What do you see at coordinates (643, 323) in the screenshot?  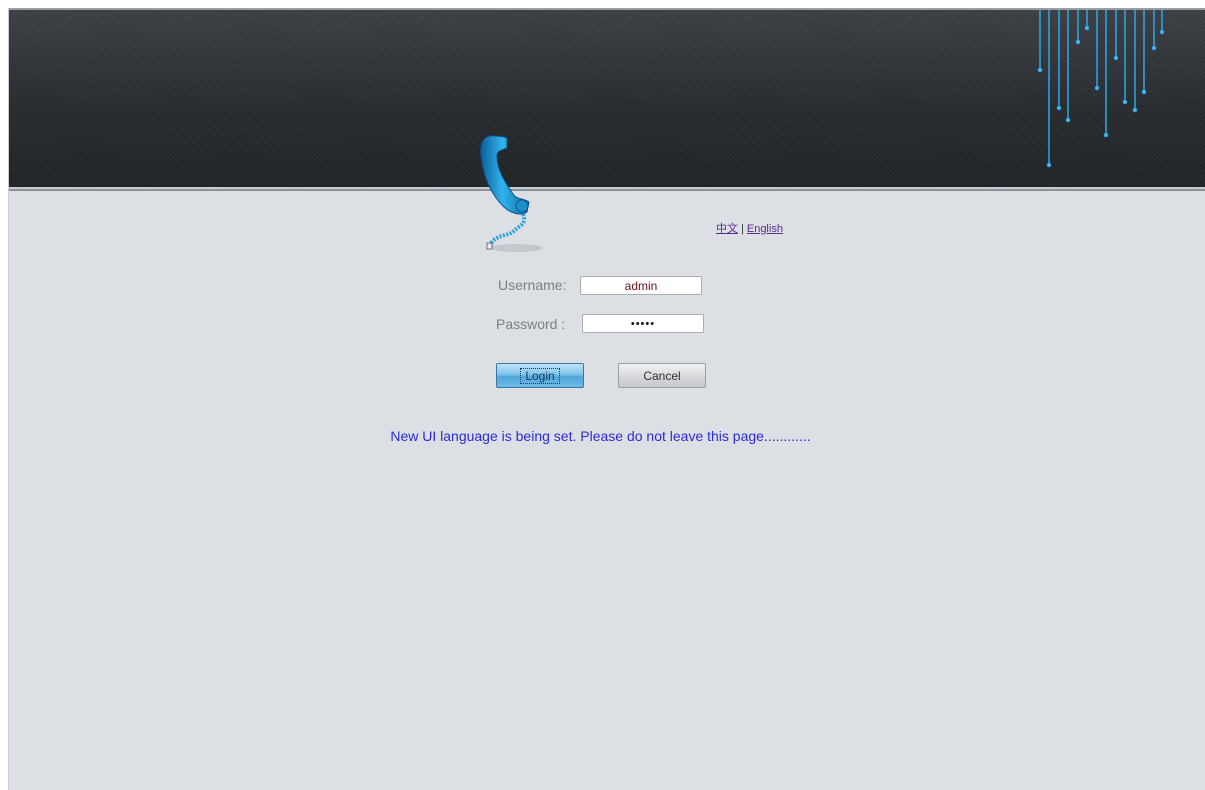 I see `password-input` at bounding box center [643, 323].